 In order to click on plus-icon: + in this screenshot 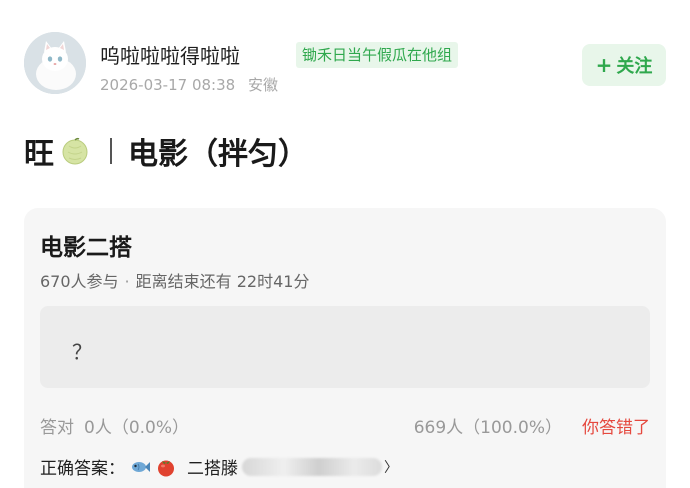, I will do `click(604, 65)`.